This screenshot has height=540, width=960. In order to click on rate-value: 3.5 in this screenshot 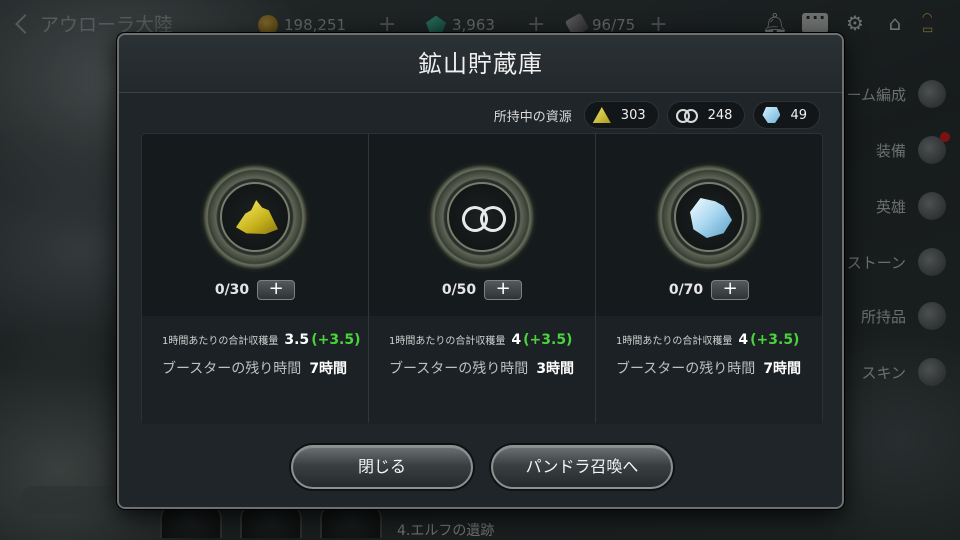, I will do `click(297, 340)`.